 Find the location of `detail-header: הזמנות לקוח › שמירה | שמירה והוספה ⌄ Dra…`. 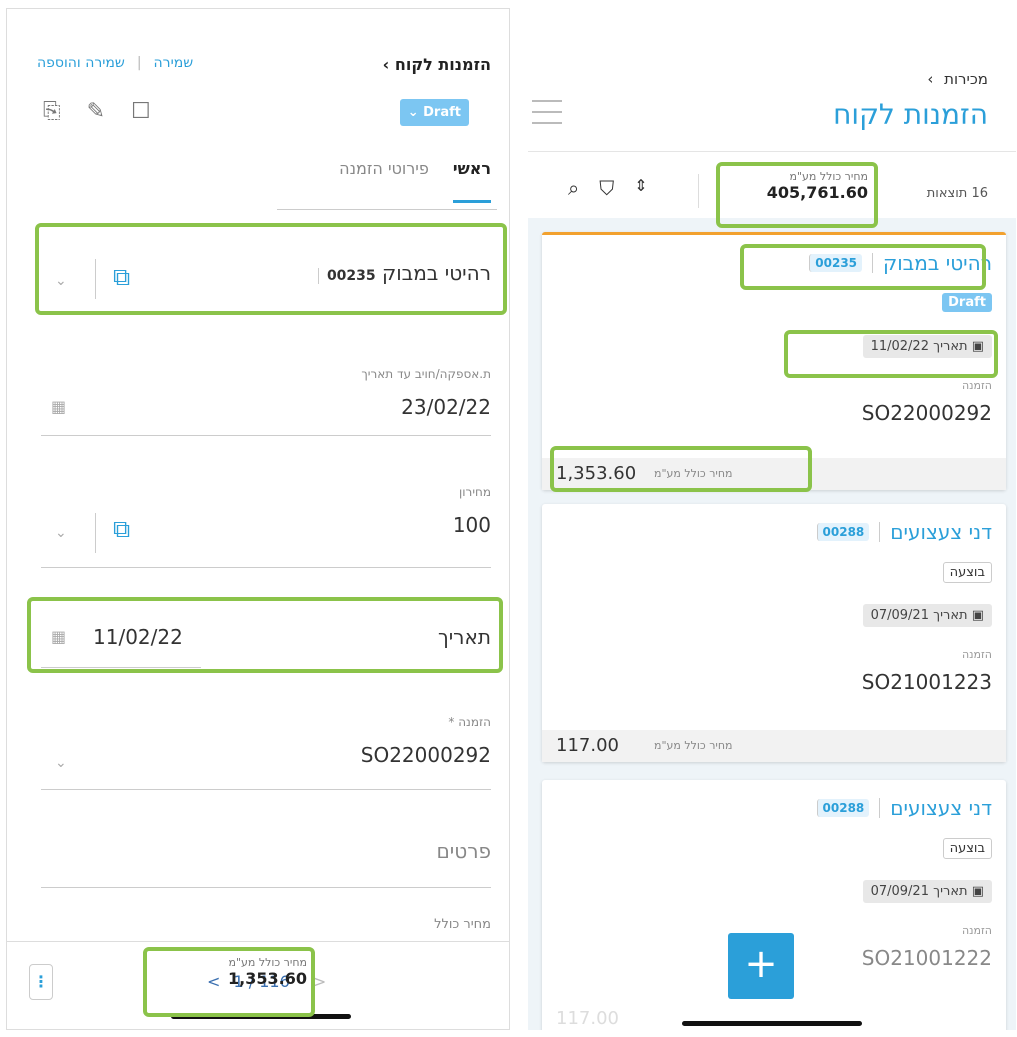

detail-header: הזמנות לקוח › שמירה | שמירה והוספה ⌄ Dra… is located at coordinates (258, 114).